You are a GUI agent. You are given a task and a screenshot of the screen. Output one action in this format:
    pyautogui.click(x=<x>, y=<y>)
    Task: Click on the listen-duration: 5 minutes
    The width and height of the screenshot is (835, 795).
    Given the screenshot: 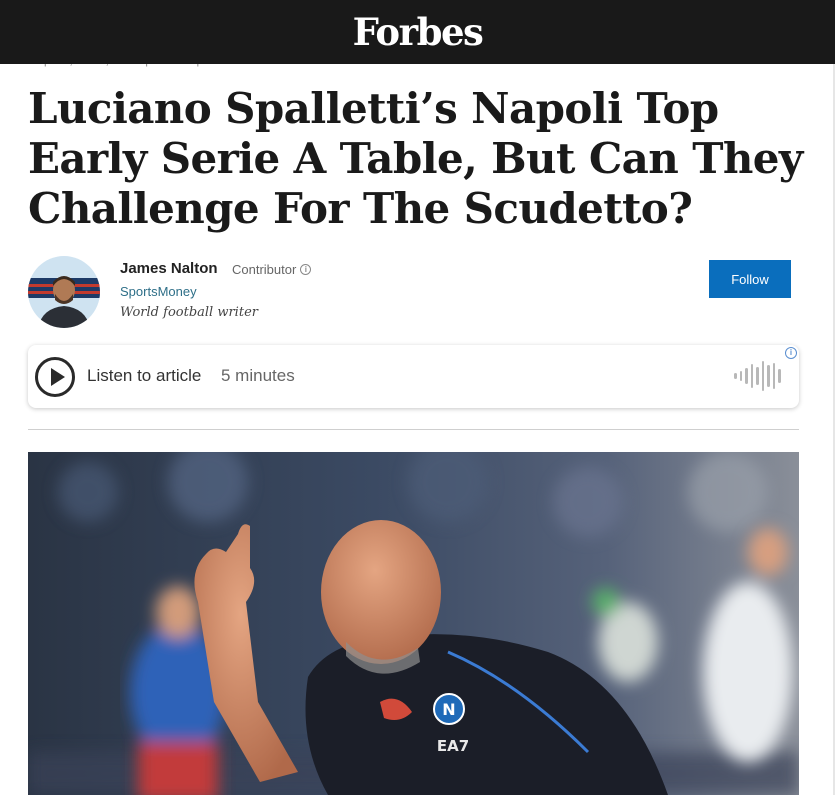 What is the action you would take?
    pyautogui.click(x=258, y=375)
    